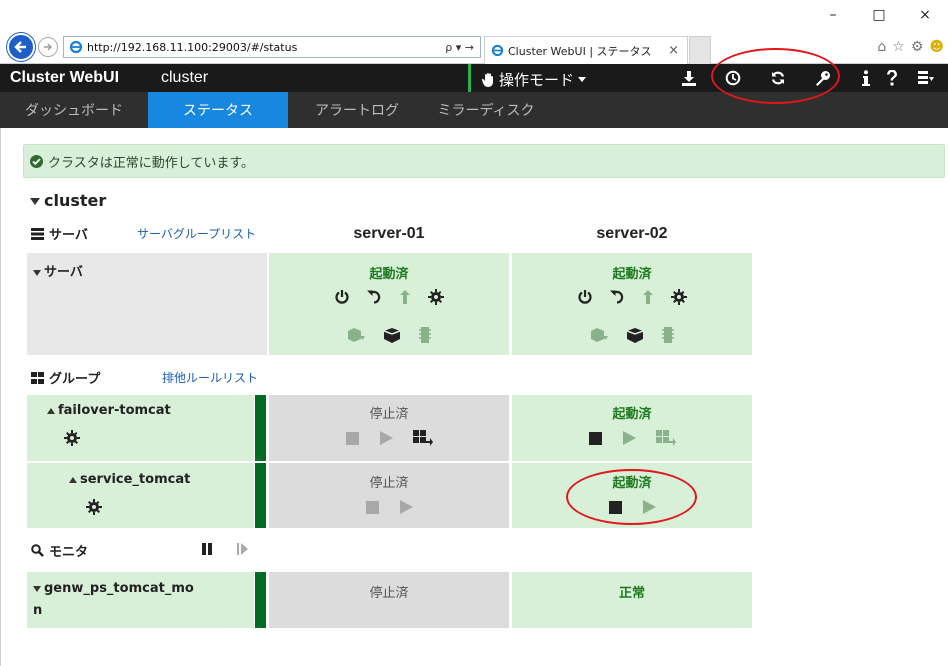  I want to click on column-header-server-02: server-02, so click(632, 233).